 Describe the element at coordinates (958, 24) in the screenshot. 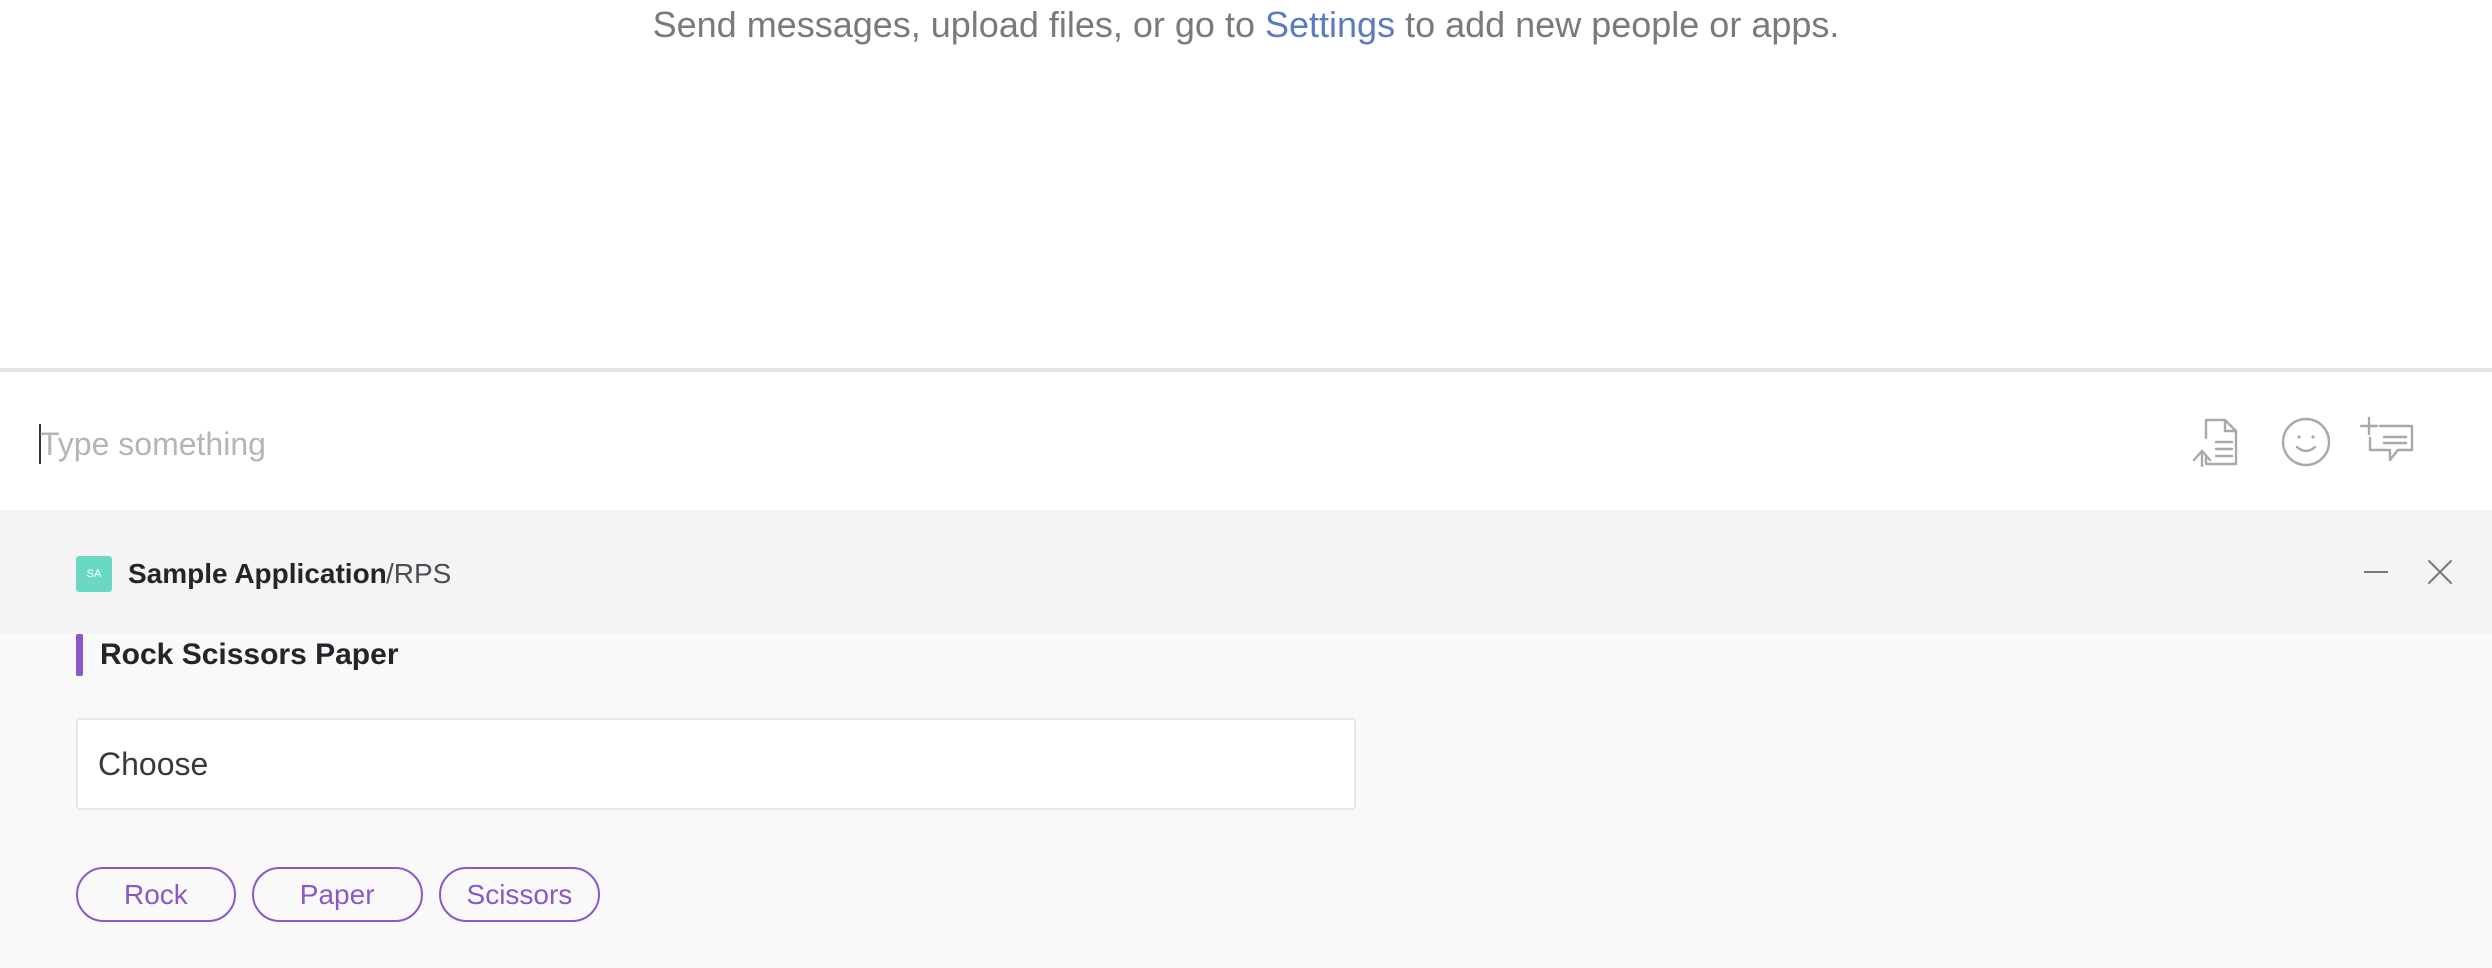

I see `hint-text-start: Send messages, upload files, or go to` at that location.